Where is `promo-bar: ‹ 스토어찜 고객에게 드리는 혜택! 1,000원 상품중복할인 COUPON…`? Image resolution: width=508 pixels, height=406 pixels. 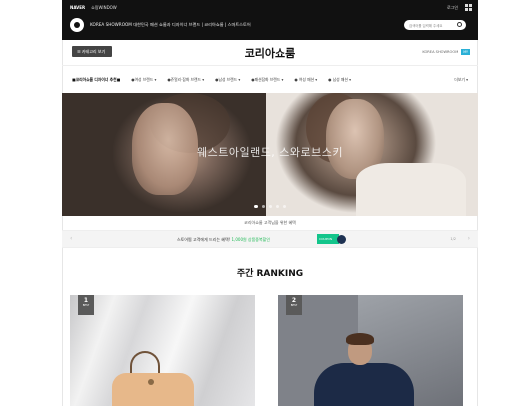
promo-bar: ‹ 스토어찜 고객에게 드리는 혜택! 1,000원 상품중복할인 COUPON… is located at coordinates (270, 239).